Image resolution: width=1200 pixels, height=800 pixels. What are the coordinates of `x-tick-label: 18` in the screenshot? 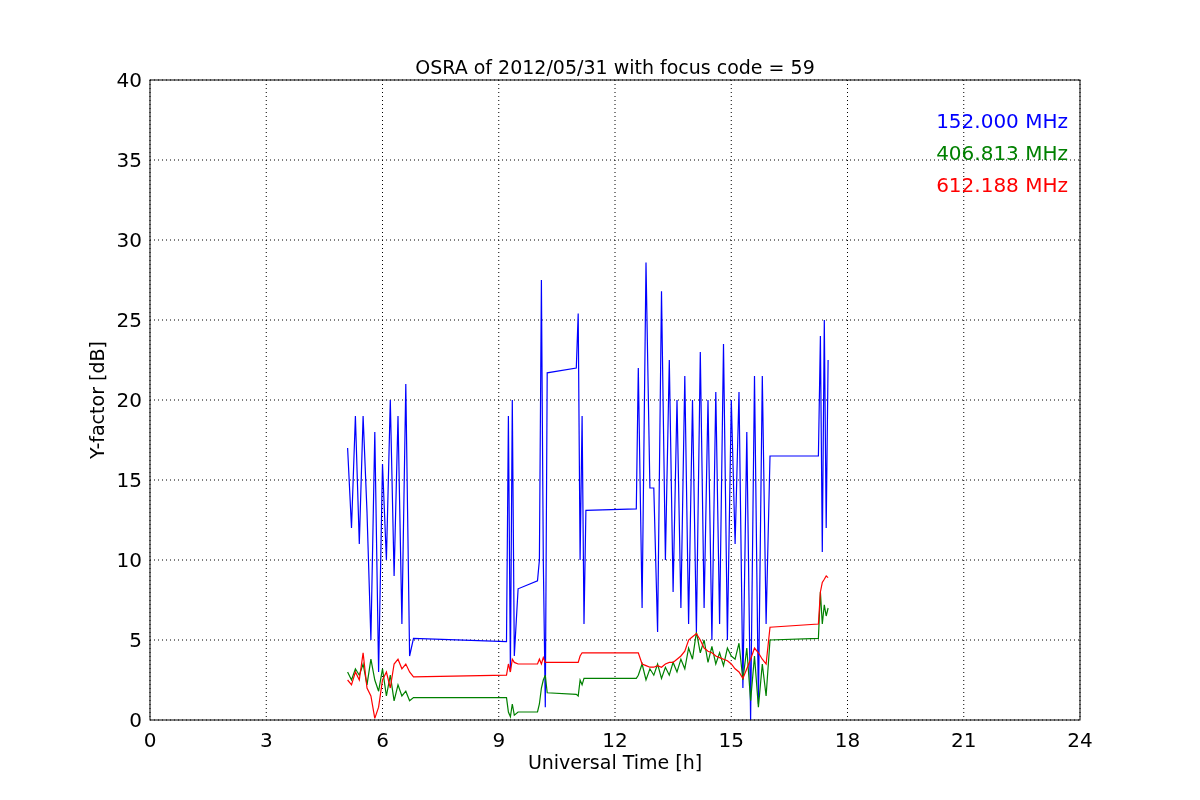 It's located at (847, 740).